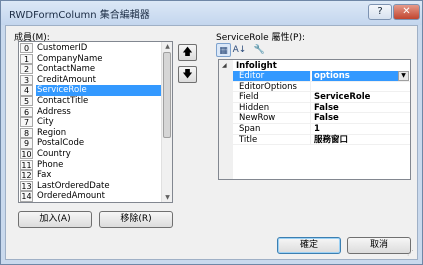  What do you see at coordinates (167, 95) in the screenshot?
I see `scroll-thumb` at bounding box center [167, 95].